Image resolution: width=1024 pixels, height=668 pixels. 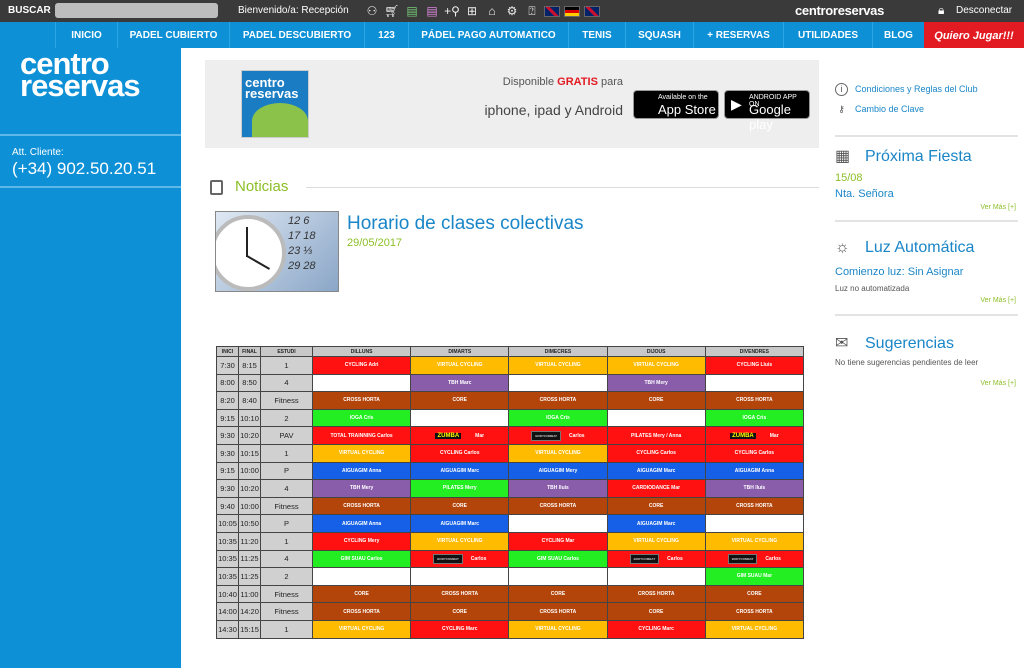 I want to click on schedule-class-cell: CYCLING Lluis, so click(x=754, y=365).